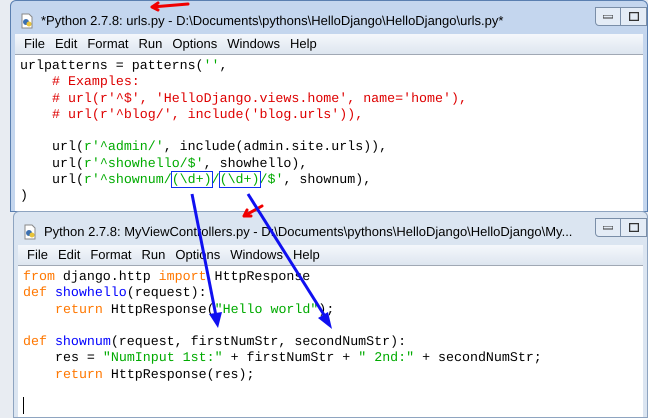  Describe the element at coordinates (166, 292) in the screenshot. I see `code-token: (request):` at that location.